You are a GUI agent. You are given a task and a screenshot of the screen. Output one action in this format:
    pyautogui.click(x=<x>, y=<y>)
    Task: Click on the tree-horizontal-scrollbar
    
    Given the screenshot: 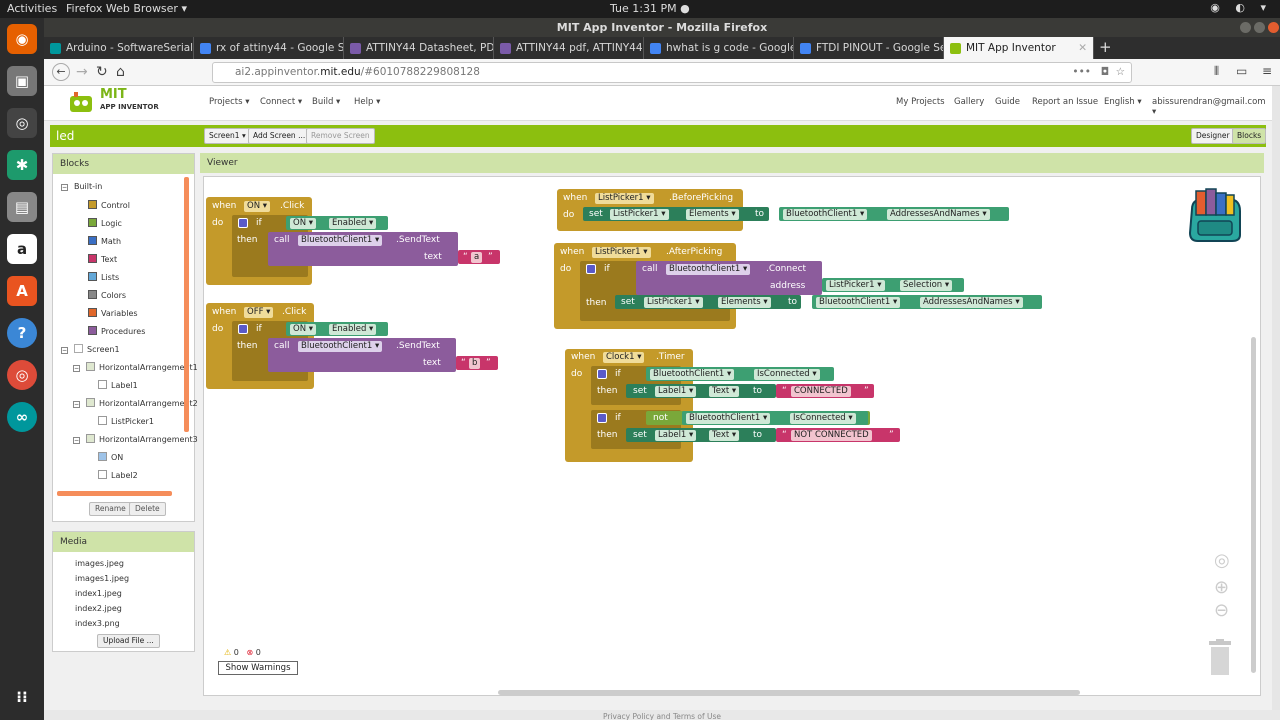 What is the action you would take?
    pyautogui.click(x=114, y=493)
    